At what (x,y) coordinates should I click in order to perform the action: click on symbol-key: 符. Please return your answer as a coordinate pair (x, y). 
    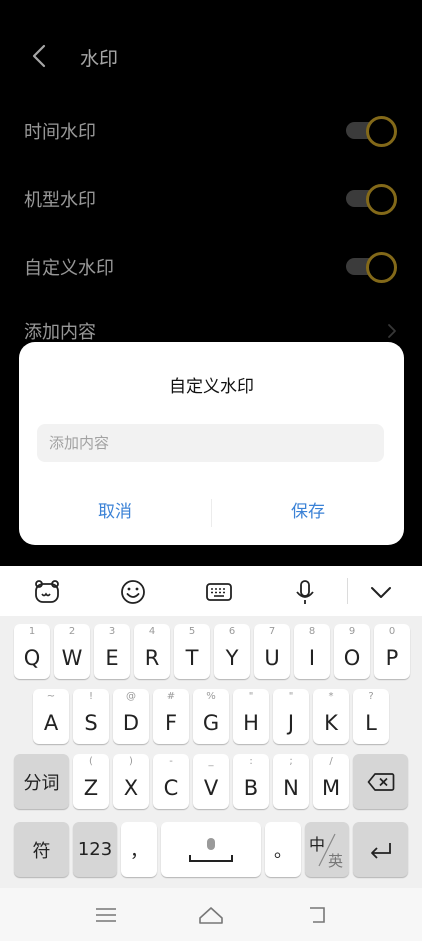
    Looking at the image, I should click on (41, 849).